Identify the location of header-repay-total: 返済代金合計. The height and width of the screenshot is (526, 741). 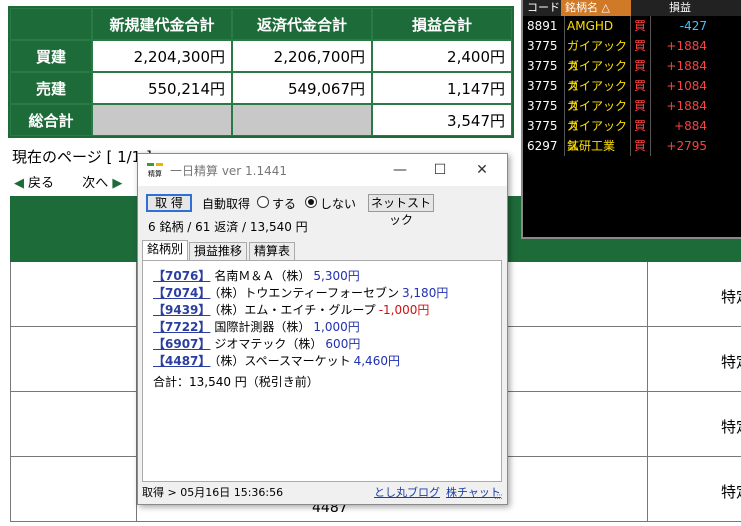
(302, 24).